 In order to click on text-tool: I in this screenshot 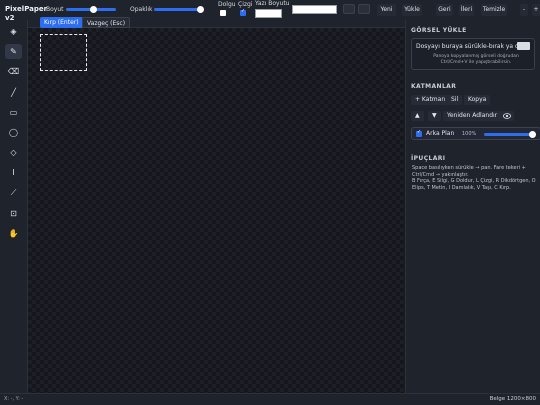, I will do `click(13, 172)`.